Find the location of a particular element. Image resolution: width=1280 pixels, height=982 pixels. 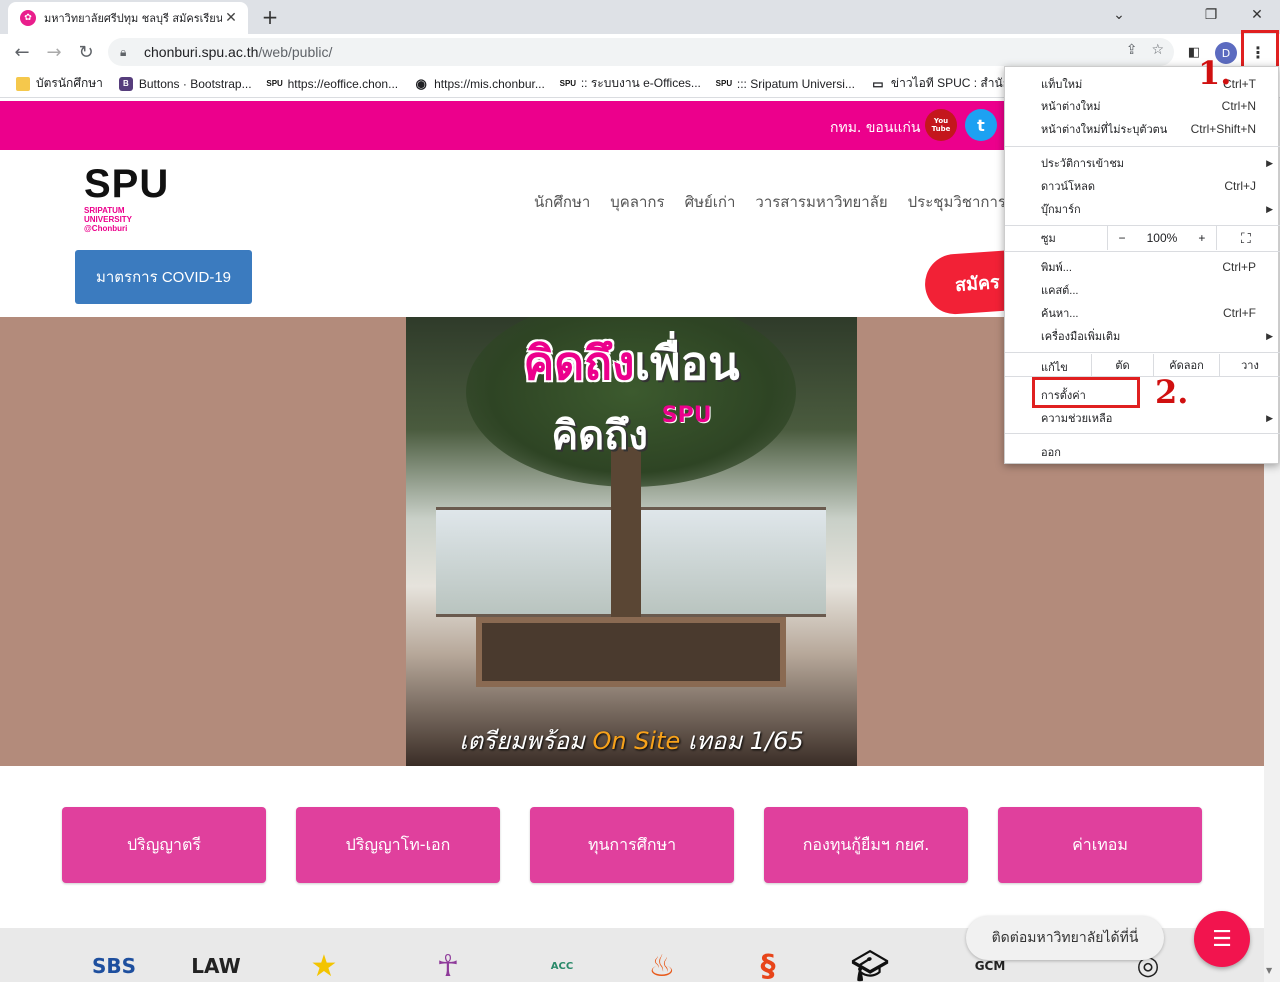

reload-icon: ↻ is located at coordinates (86, 52).